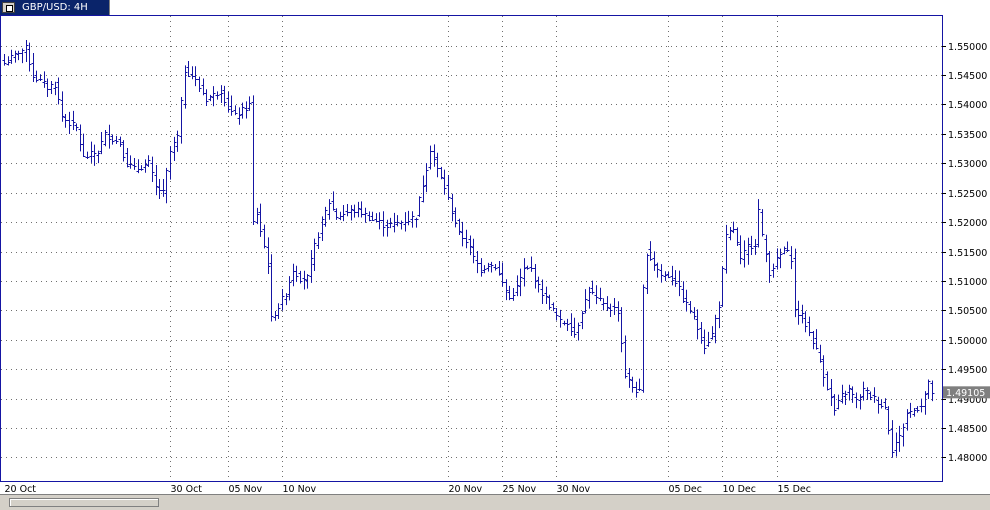 The height and width of the screenshot is (510, 990). Describe the element at coordinates (740, 489) in the screenshot. I see `x-tick-label: 10 Dec` at that location.